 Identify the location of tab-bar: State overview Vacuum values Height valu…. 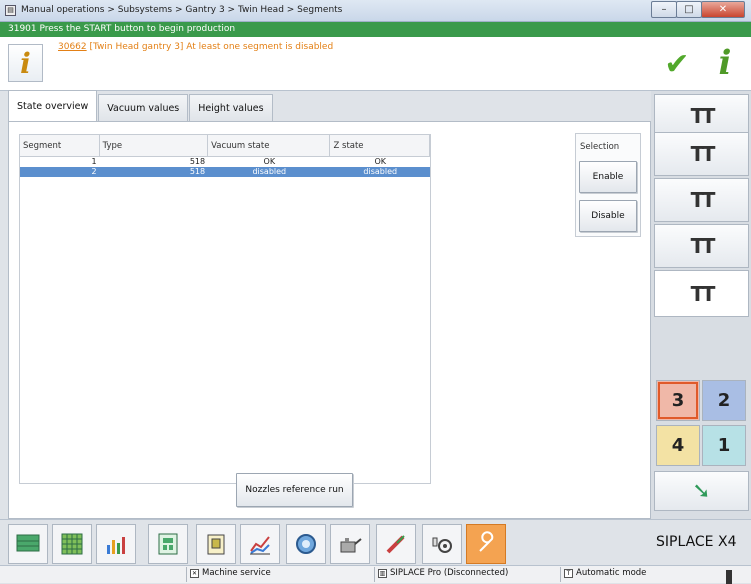
(141, 105).